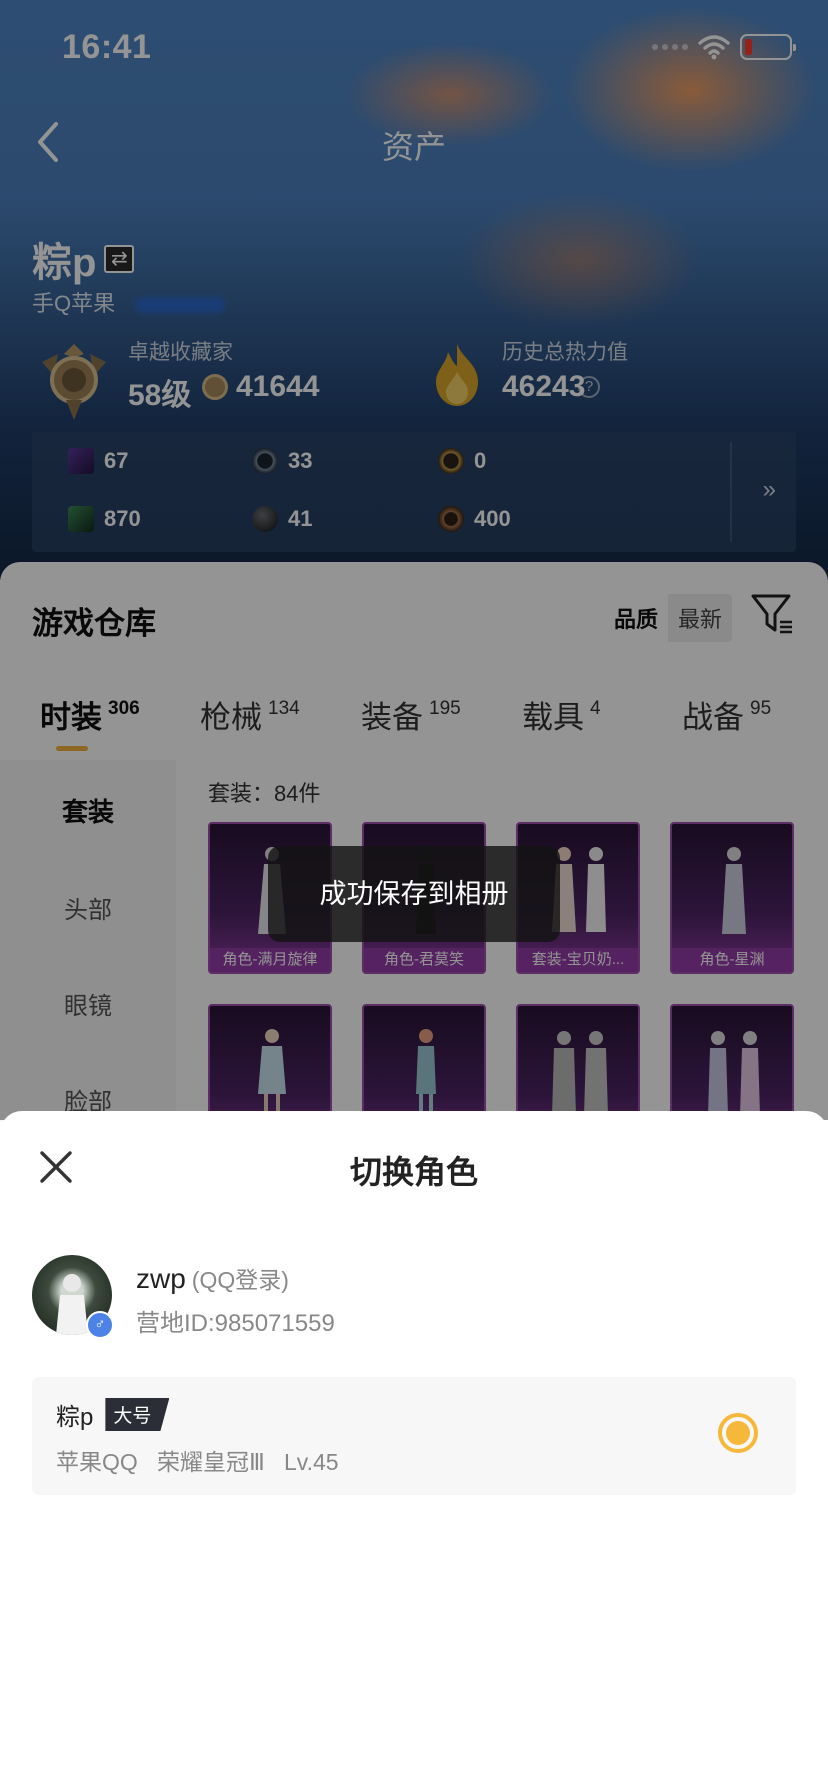 The height and width of the screenshot is (1792, 828). I want to click on role-name-row: 粽p 大号, so click(113, 1414).